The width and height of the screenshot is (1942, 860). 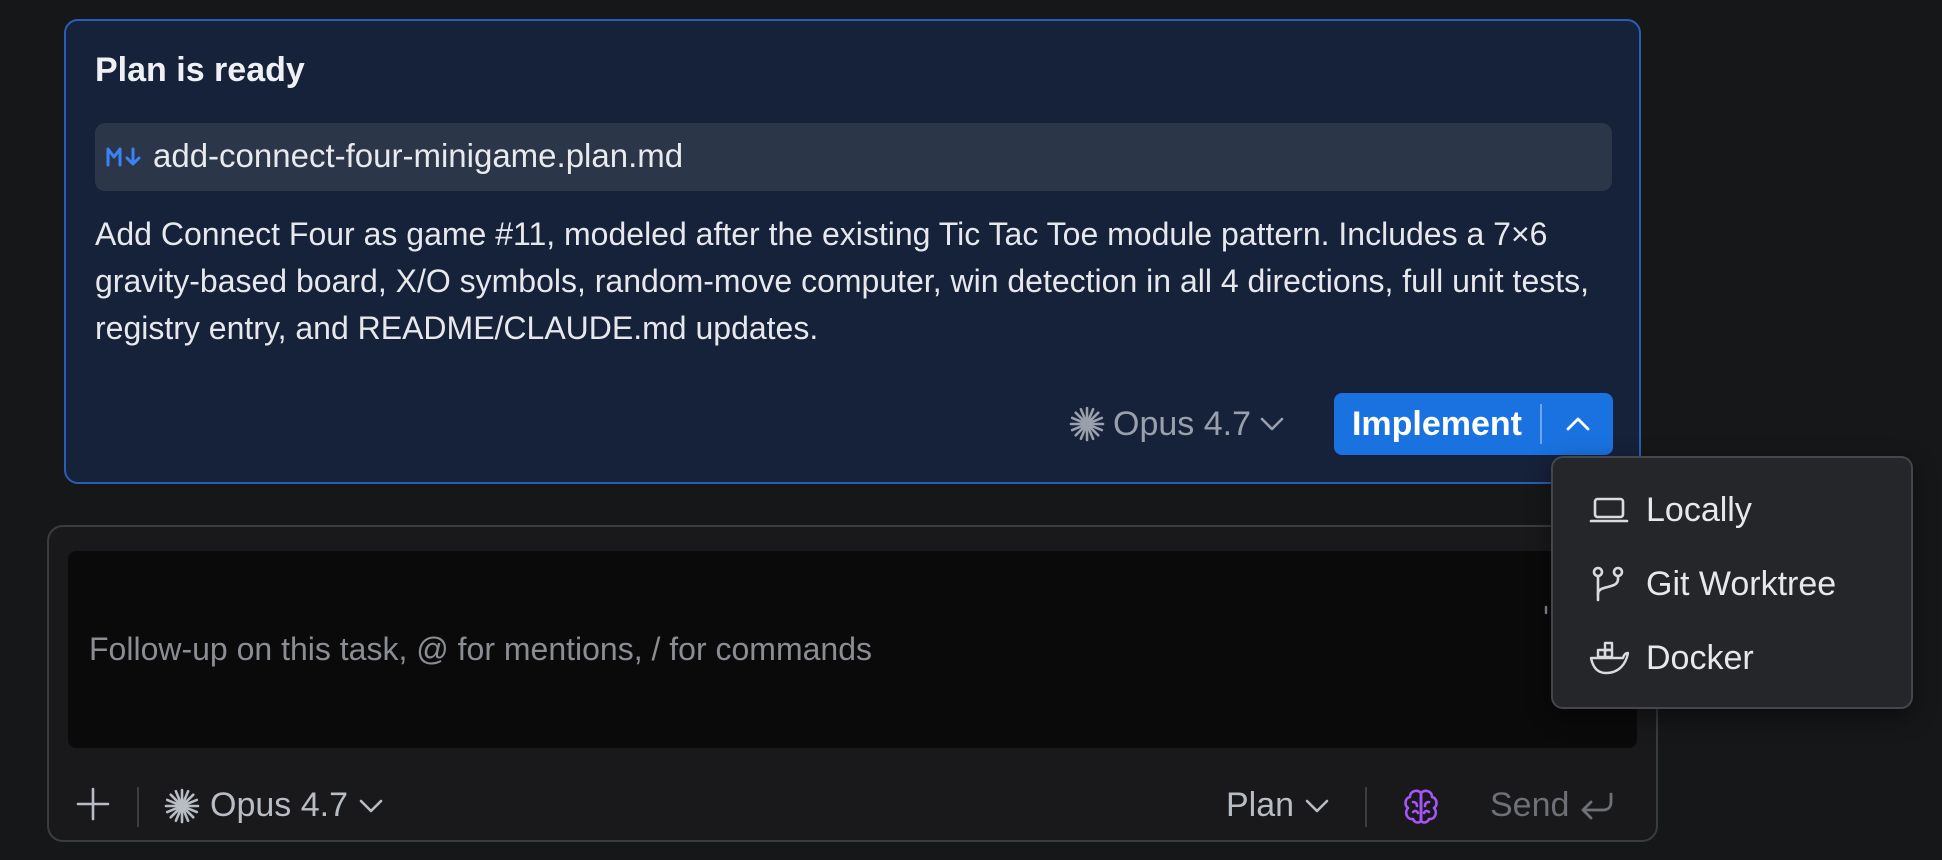 What do you see at coordinates (852, 808) in the screenshot?
I see `composer-toolbar: Opus 4.7 Plan Send` at bounding box center [852, 808].